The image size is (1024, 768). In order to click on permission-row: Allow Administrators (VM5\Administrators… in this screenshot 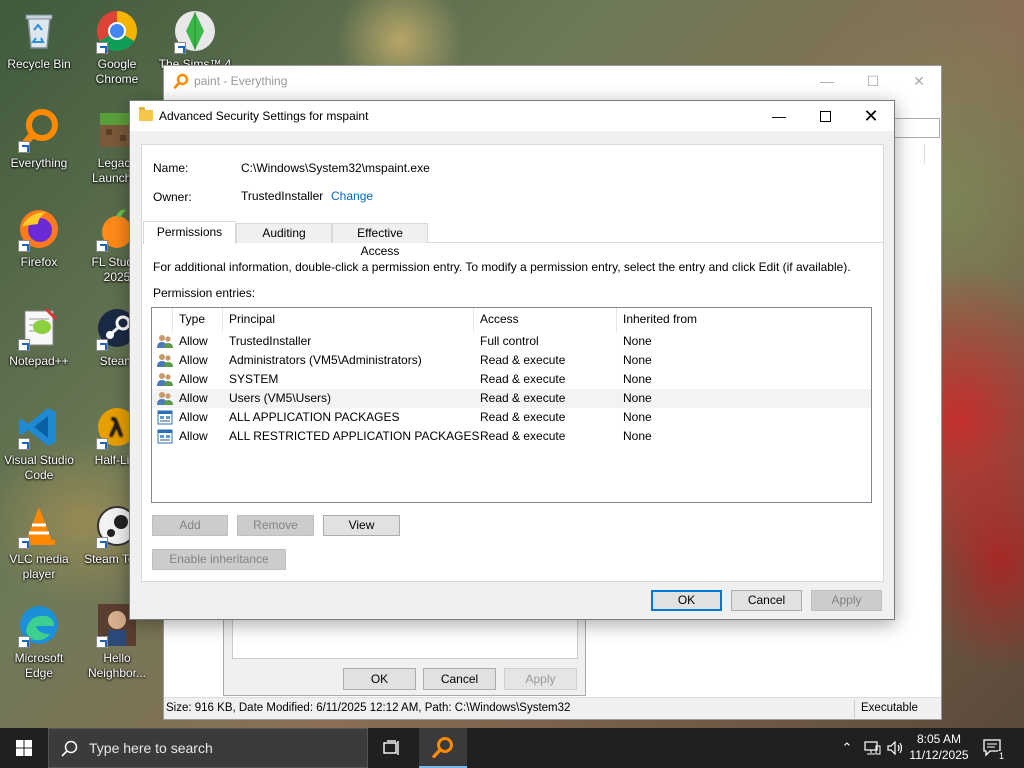, I will do `click(511, 360)`.